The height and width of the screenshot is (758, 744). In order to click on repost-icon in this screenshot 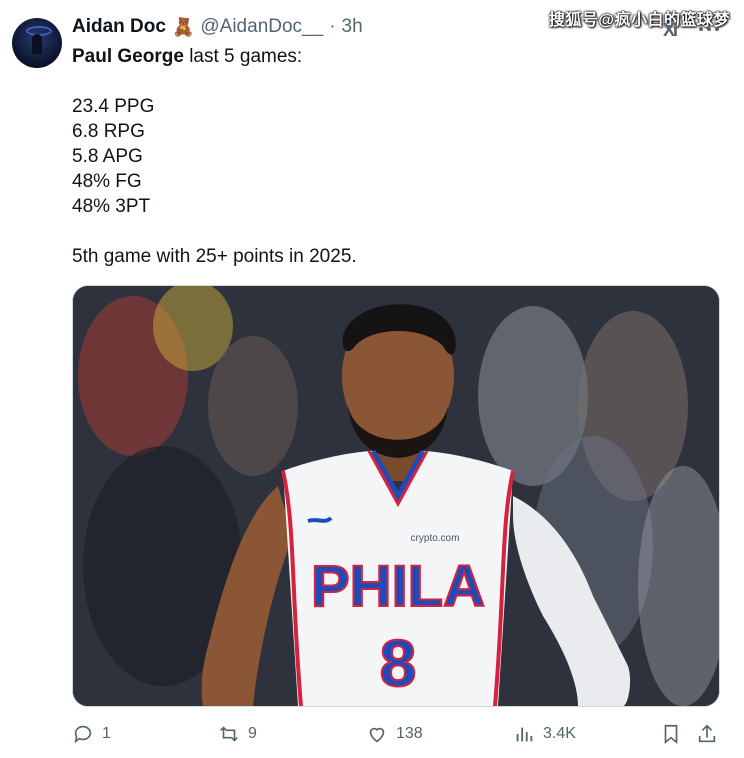, I will do `click(229, 734)`.